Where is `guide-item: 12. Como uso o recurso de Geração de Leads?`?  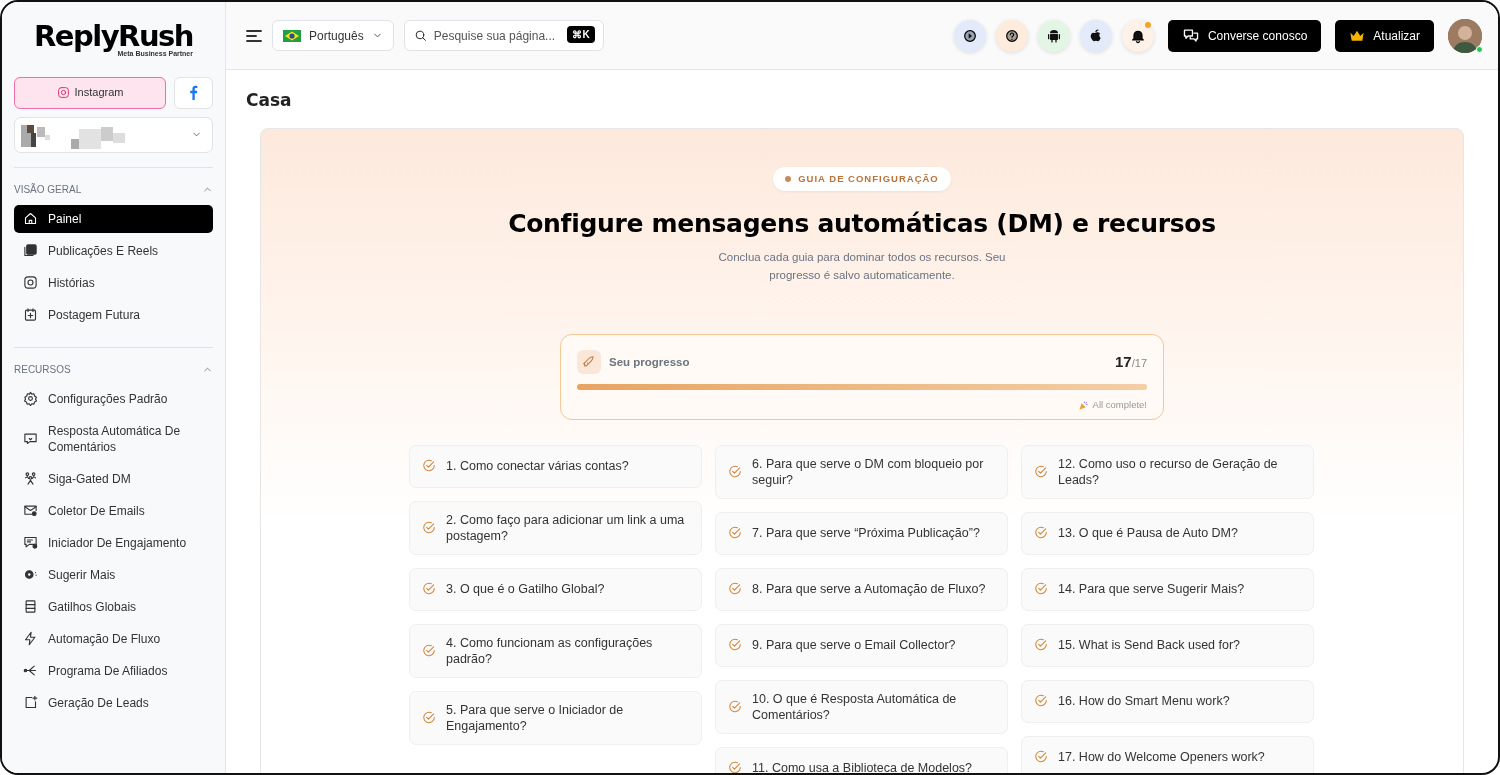 guide-item: 12. Como uso o recurso de Geração de Leads? is located at coordinates (1167, 471).